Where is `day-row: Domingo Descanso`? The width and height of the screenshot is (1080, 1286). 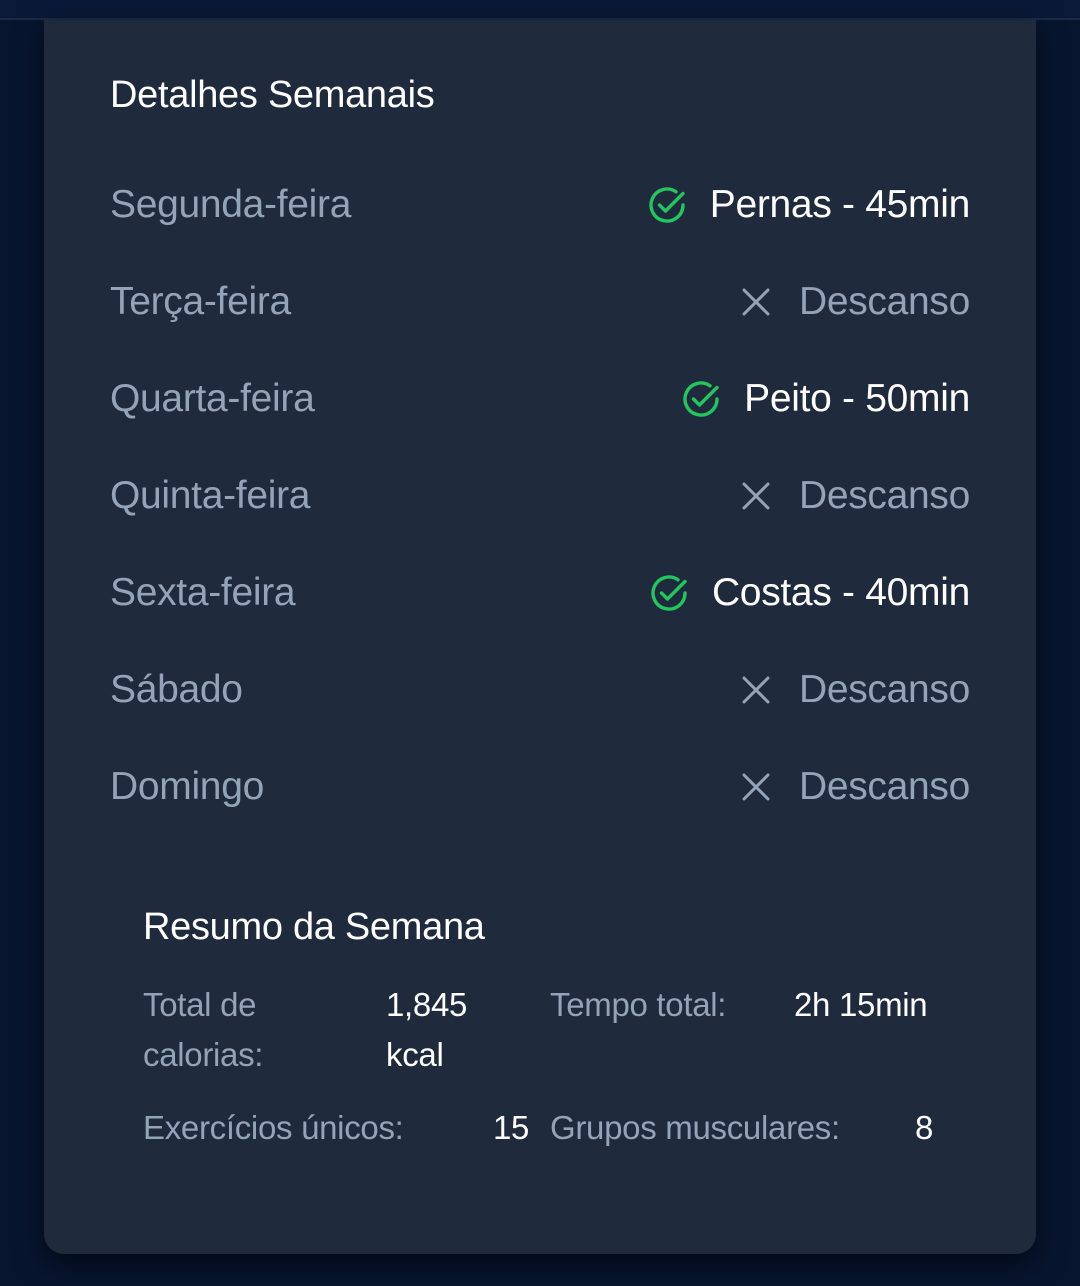
day-row: Domingo Descanso is located at coordinates (540, 786).